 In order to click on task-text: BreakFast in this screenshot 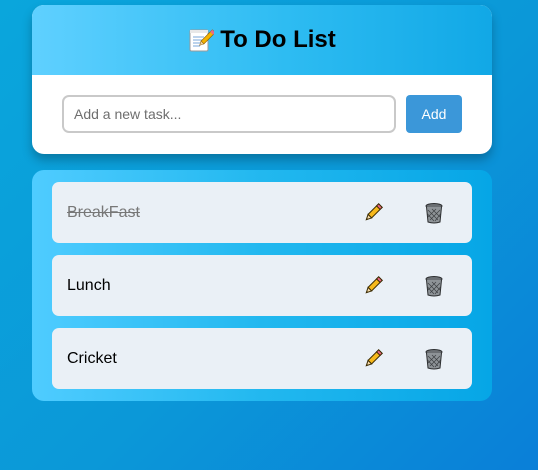, I will do `click(103, 213)`.